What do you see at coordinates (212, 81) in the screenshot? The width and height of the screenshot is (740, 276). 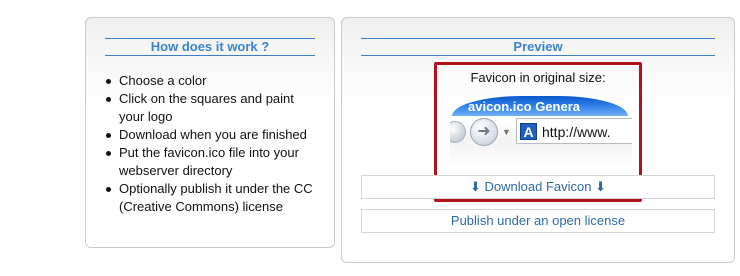 I see `list-item: Choose a color` at bounding box center [212, 81].